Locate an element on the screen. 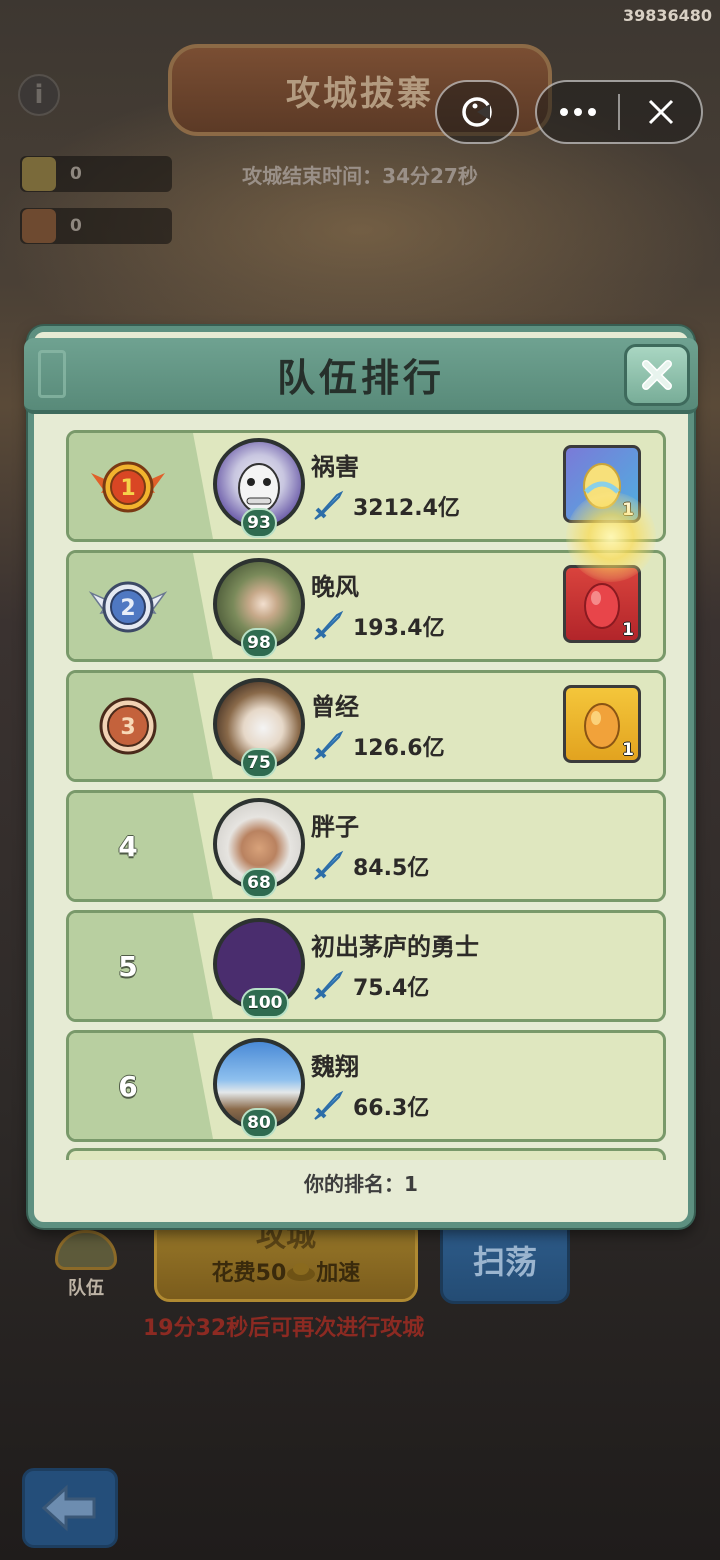 The image size is (720, 1560). power-value: 75.4亿 is located at coordinates (391, 988).